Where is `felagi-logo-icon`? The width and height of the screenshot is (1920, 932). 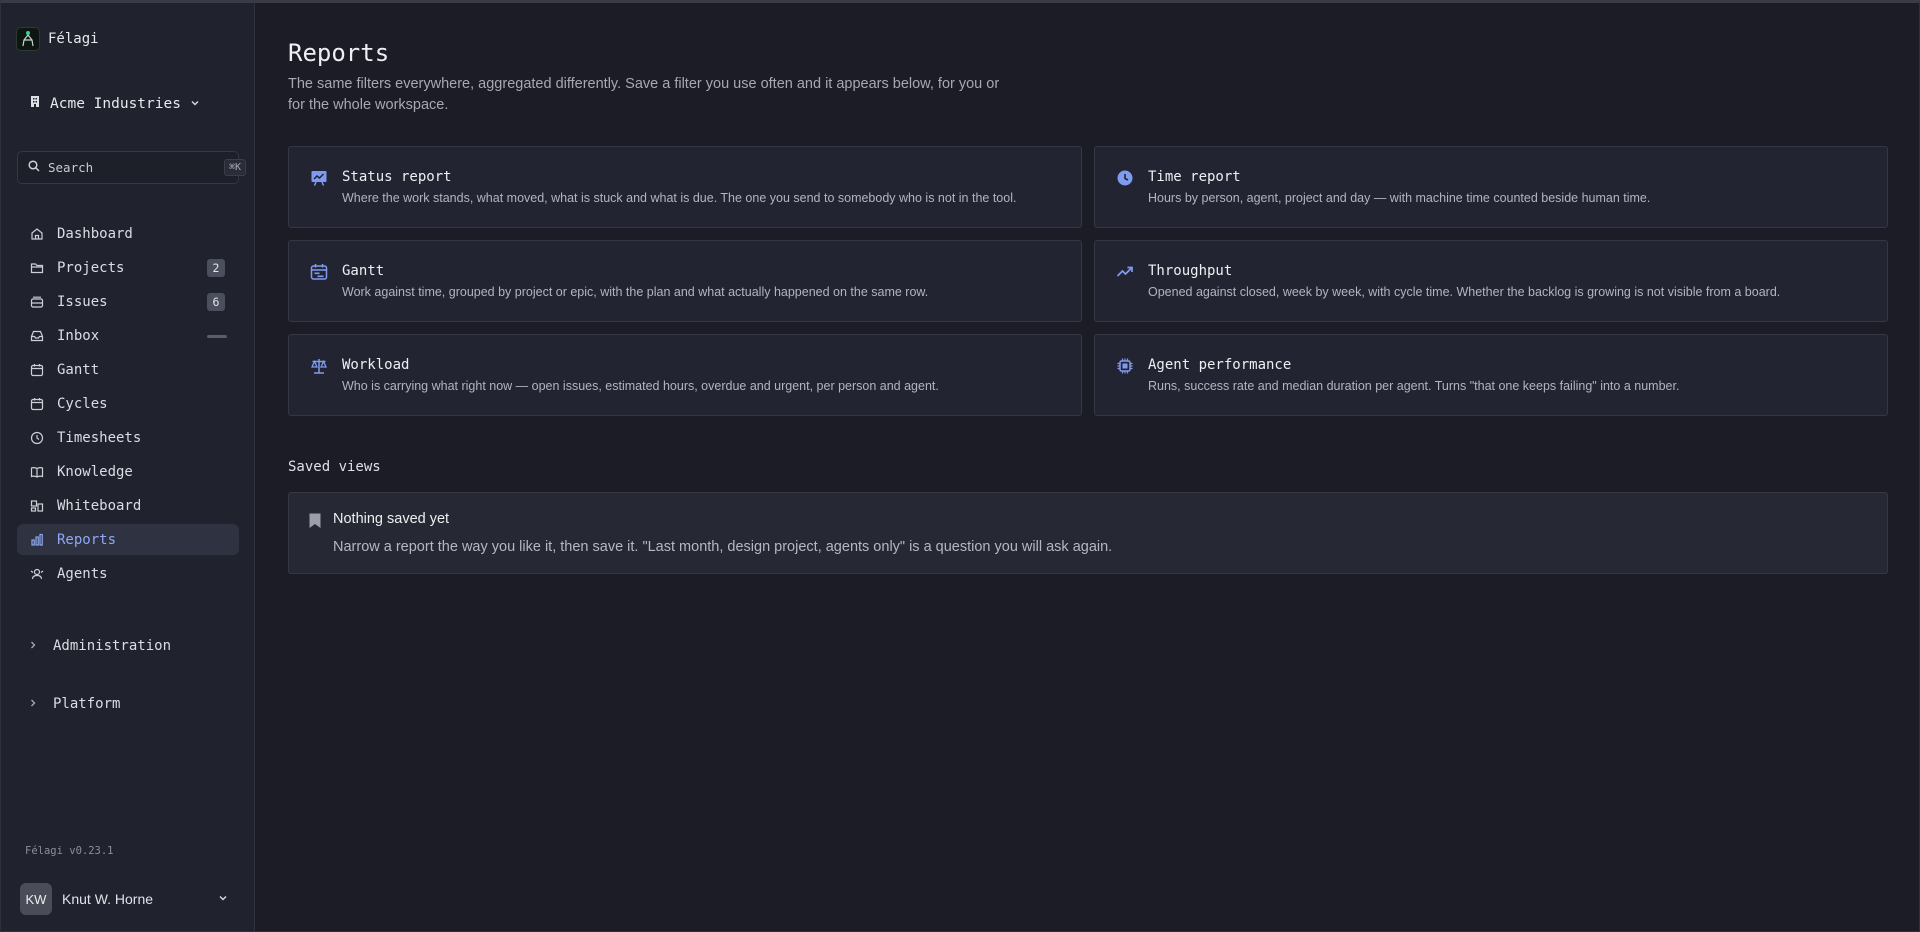 felagi-logo-icon is located at coordinates (28, 39).